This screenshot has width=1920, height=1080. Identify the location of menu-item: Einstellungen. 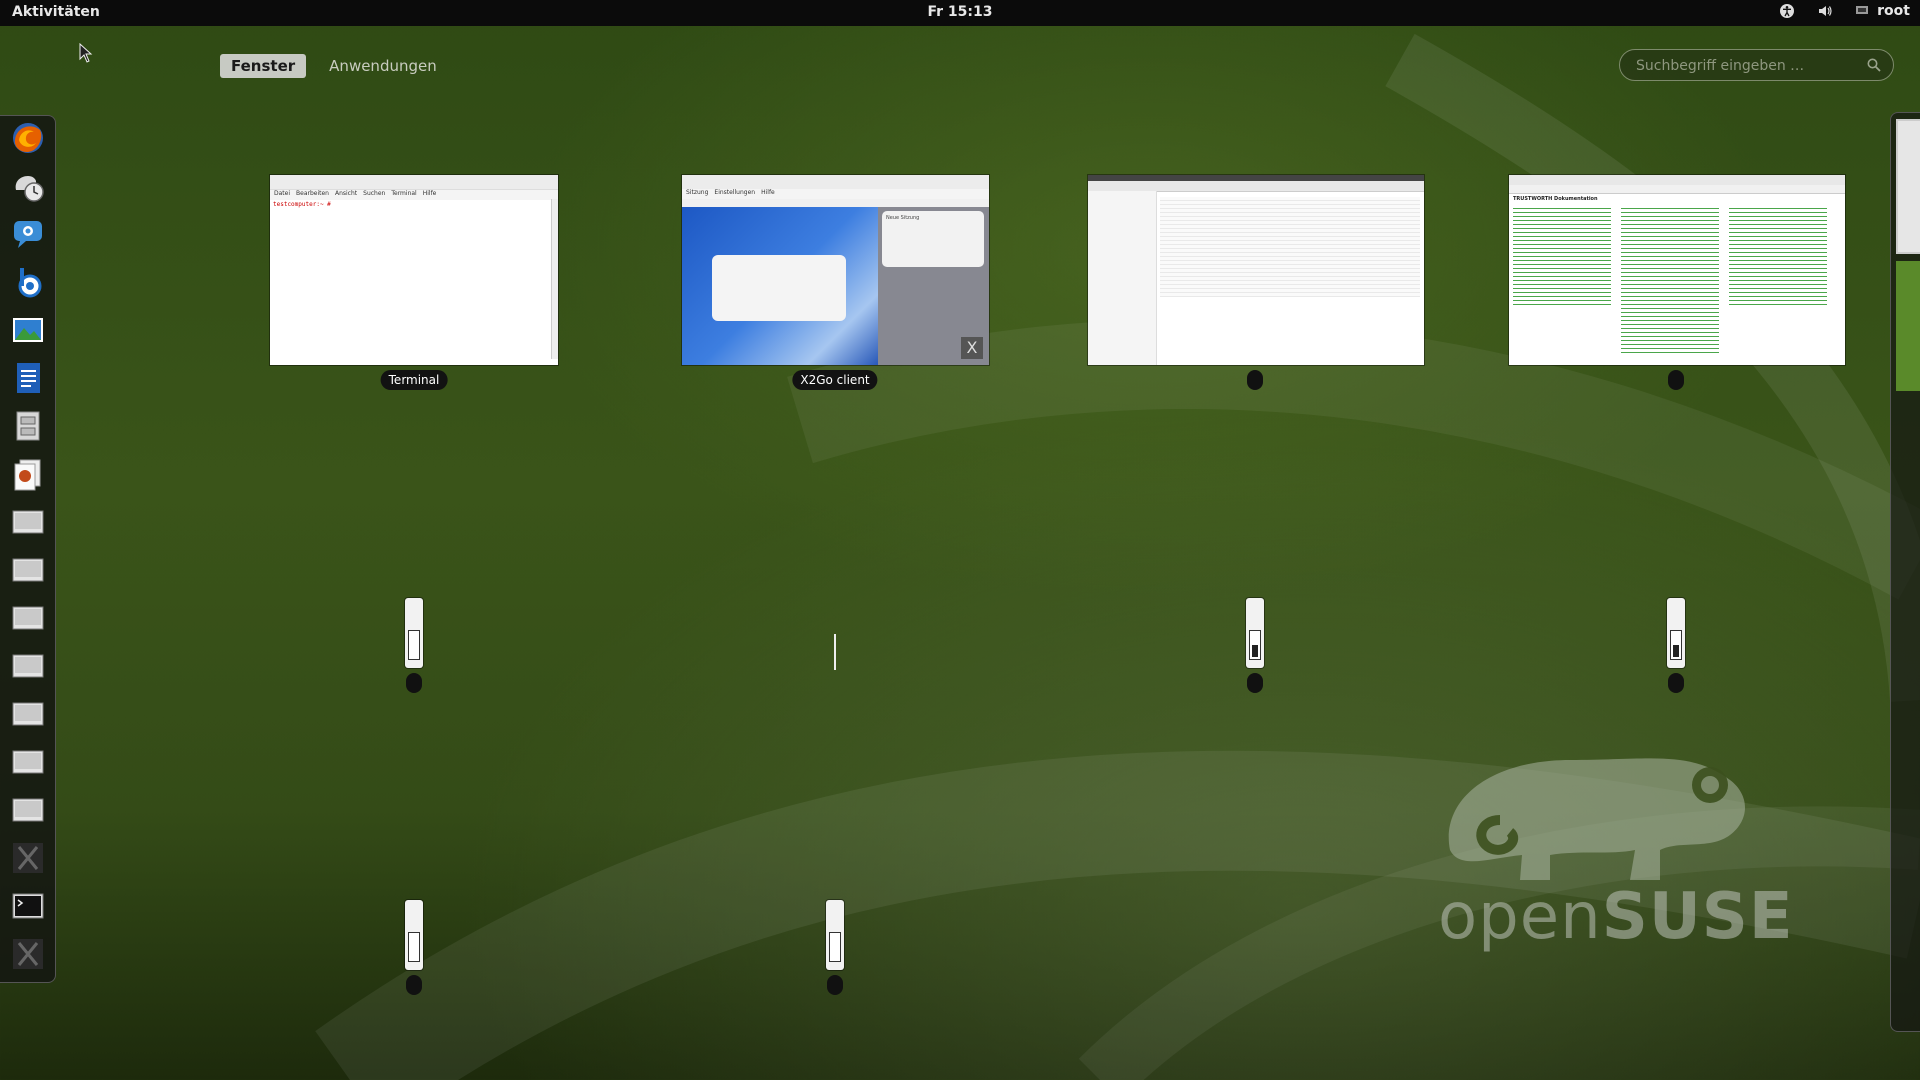
(735, 192).